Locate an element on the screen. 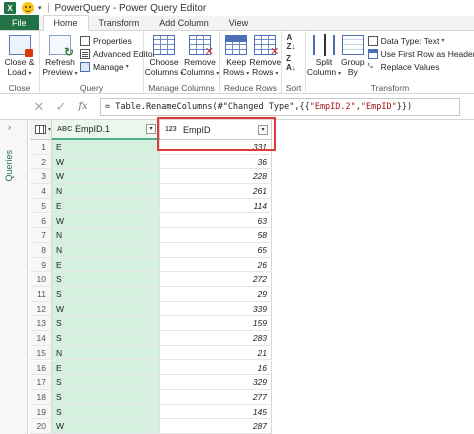 The height and width of the screenshot is (434, 474). table-row: 14 S 283 is located at coordinates (151, 338).